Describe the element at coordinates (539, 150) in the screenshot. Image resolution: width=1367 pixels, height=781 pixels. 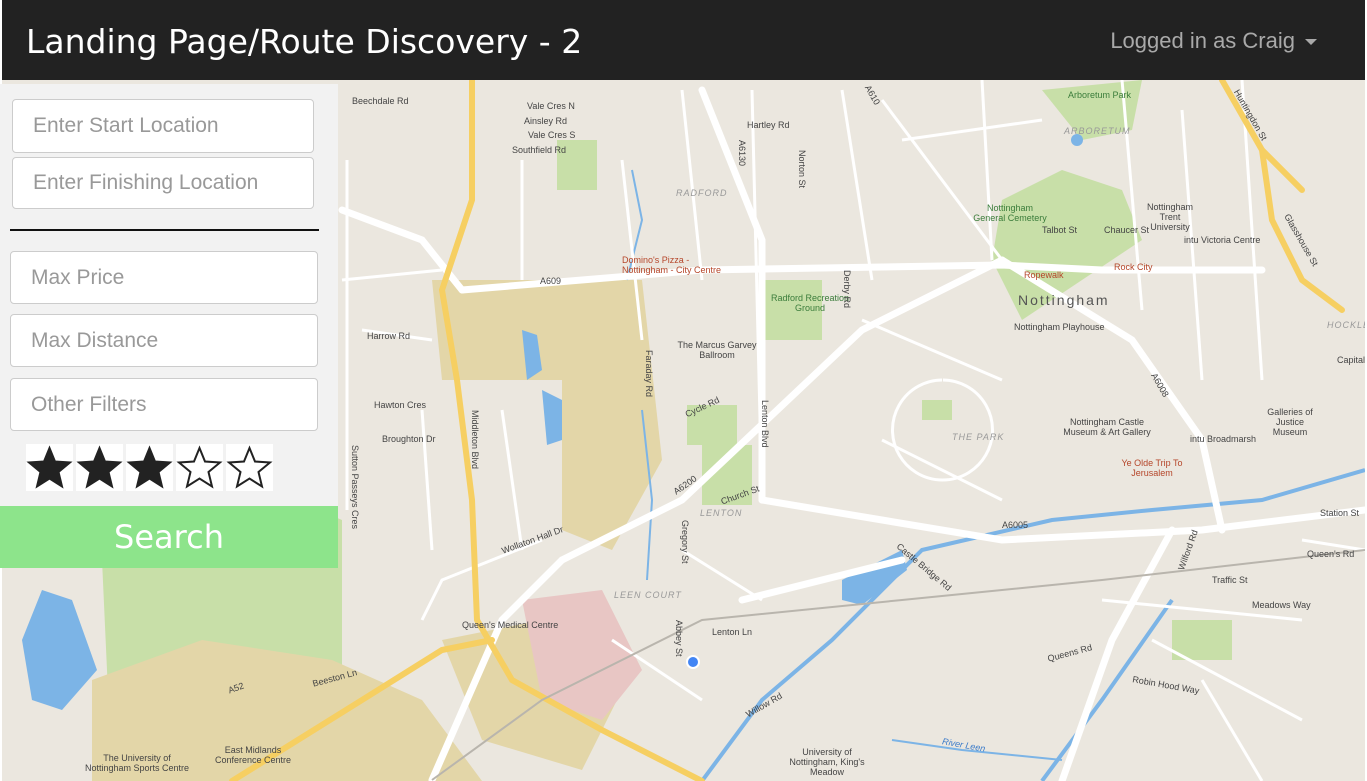
I see `map-label: Southfield Rd` at that location.